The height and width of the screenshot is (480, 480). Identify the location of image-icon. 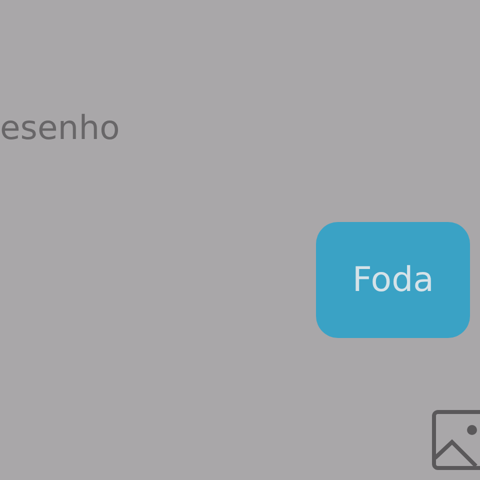
(456, 440).